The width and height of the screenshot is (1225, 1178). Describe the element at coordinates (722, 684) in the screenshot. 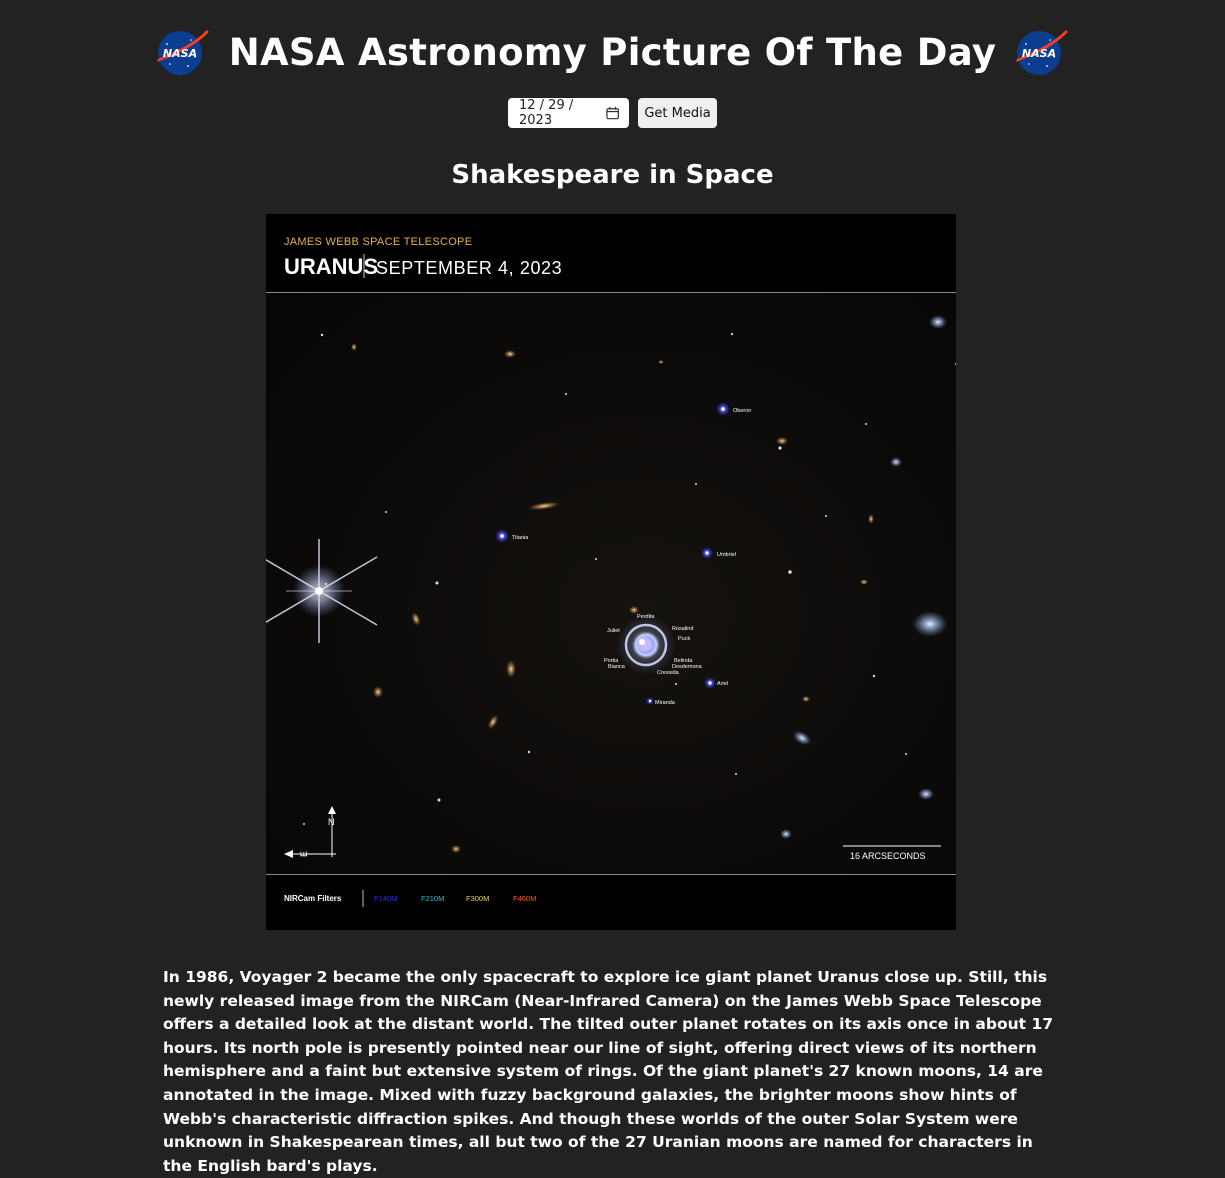

I see `svg-text: Ariel` at that location.